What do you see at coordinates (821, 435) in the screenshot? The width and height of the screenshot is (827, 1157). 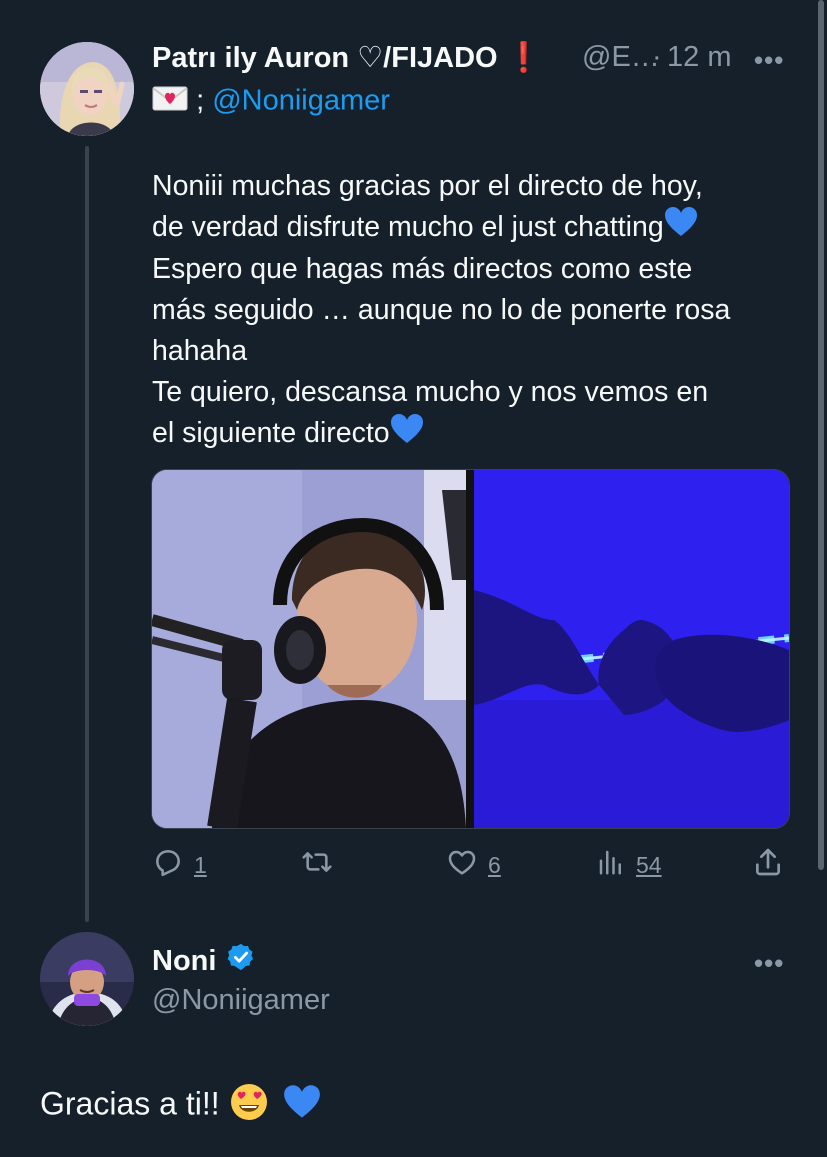 I see `scrollbar` at bounding box center [821, 435].